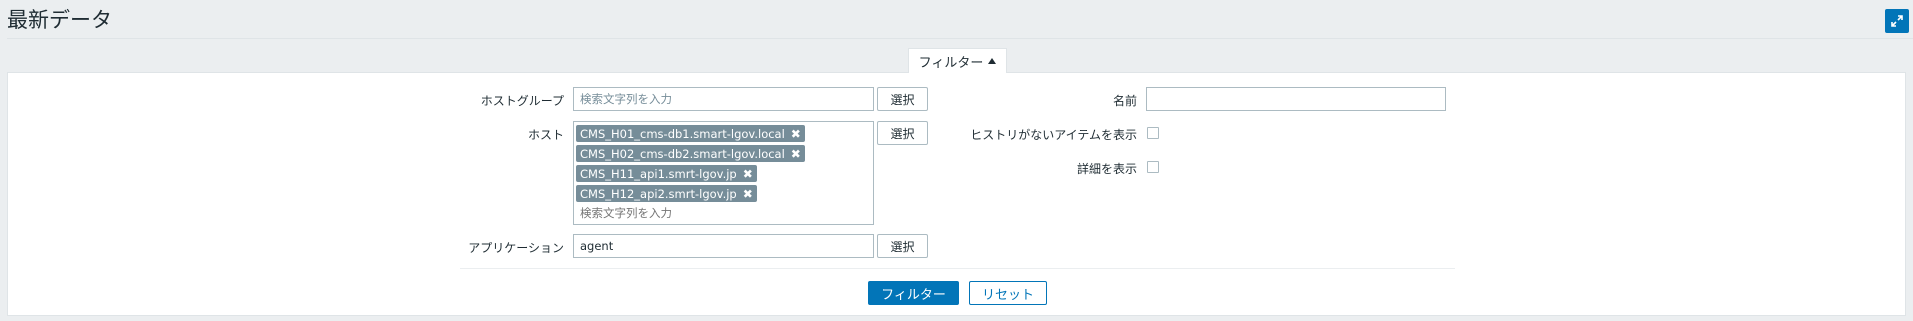  What do you see at coordinates (992, 61) in the screenshot?
I see `caret-up-icon` at bounding box center [992, 61].